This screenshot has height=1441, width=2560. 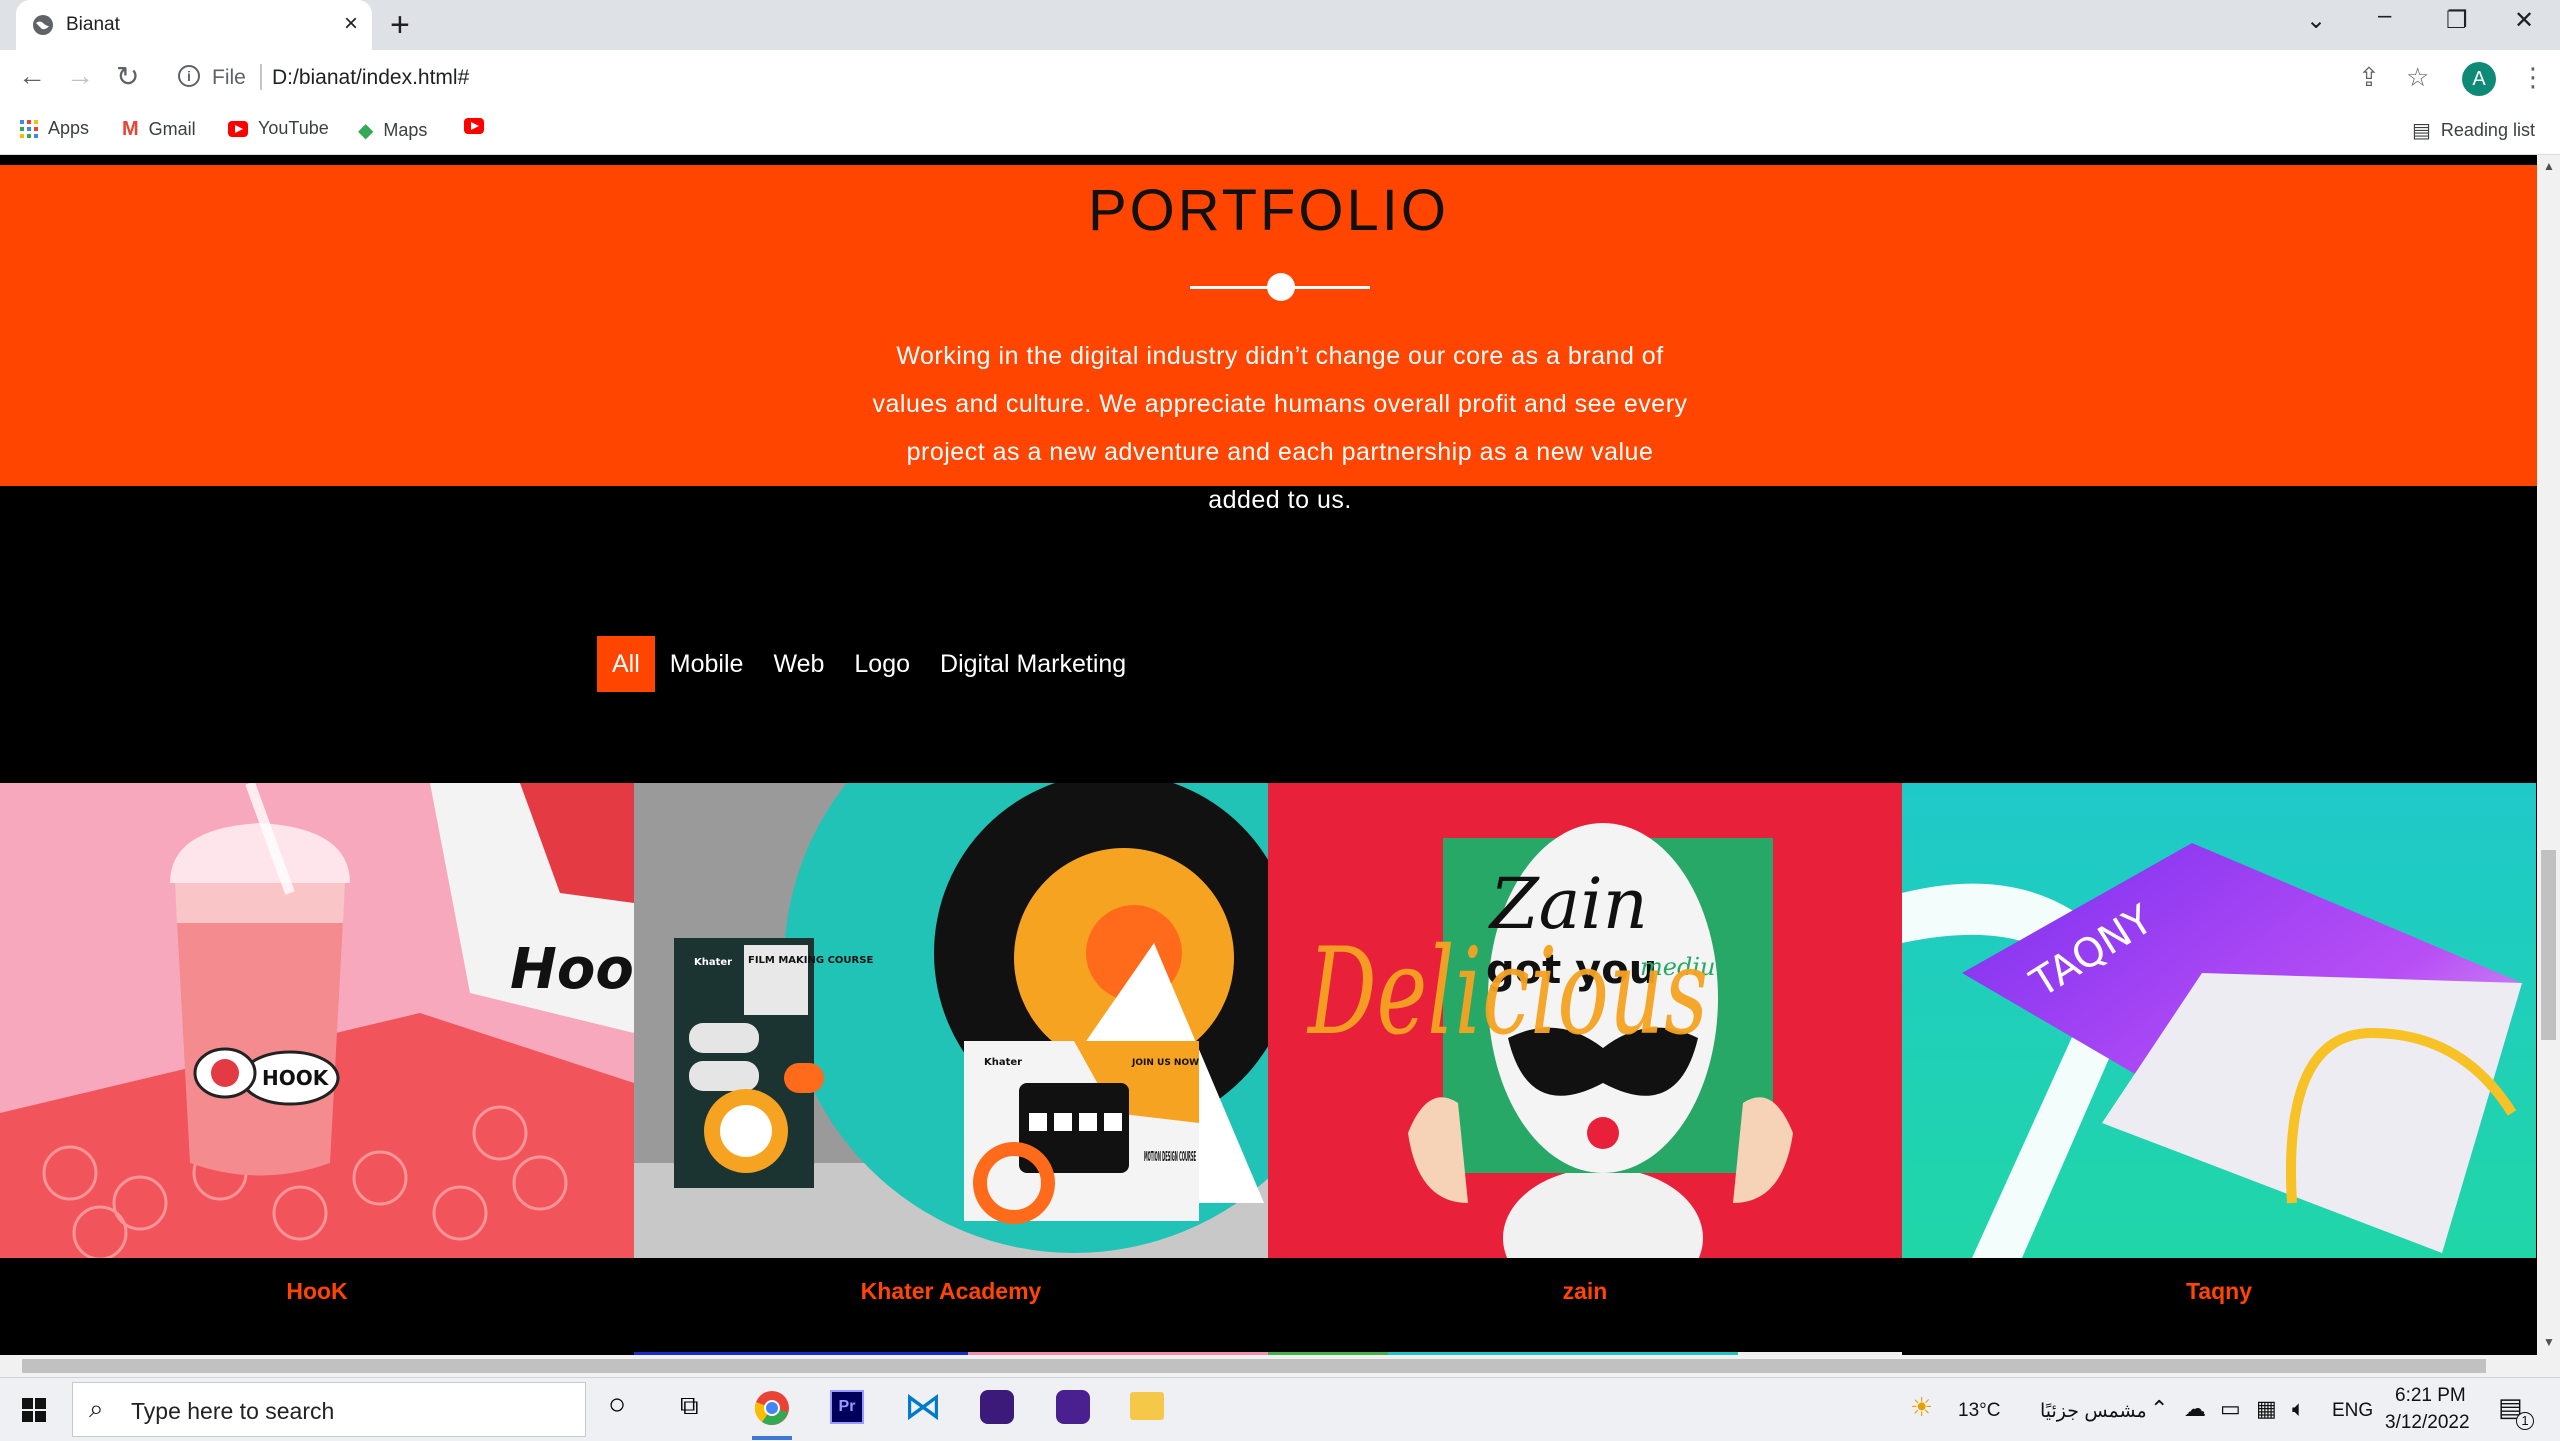 I want to click on horizontal-scroll-thumb, so click(x=1254, y=1366).